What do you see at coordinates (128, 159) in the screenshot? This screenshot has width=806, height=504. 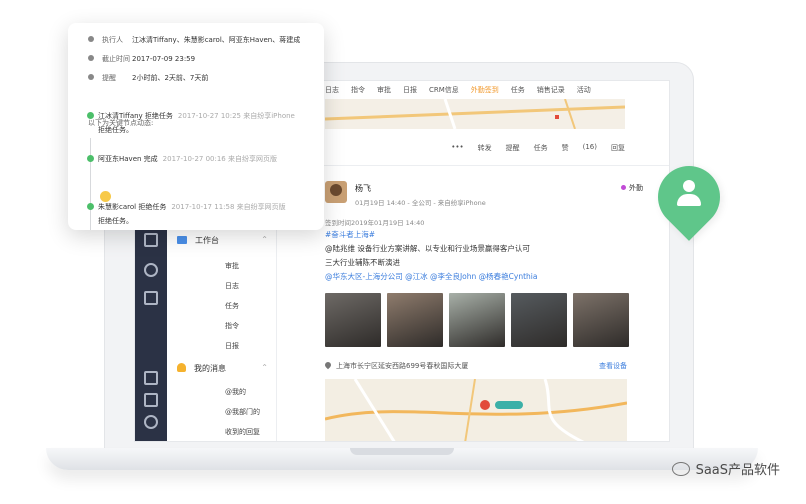 I see `timeline-entry-text: 阿亚东Haven 完成` at bounding box center [128, 159].